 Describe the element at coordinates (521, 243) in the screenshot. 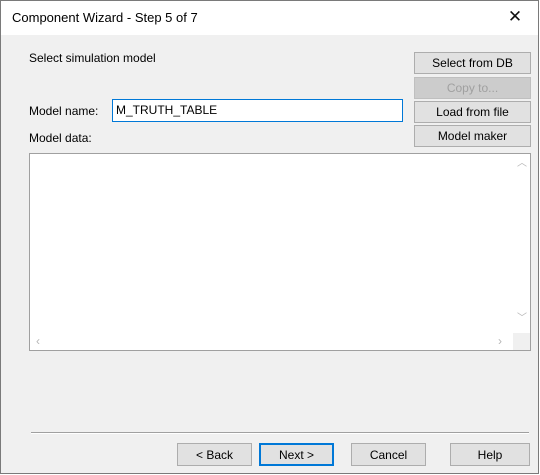

I see `vertical-scrollbar: ︿ ﹀` at that location.